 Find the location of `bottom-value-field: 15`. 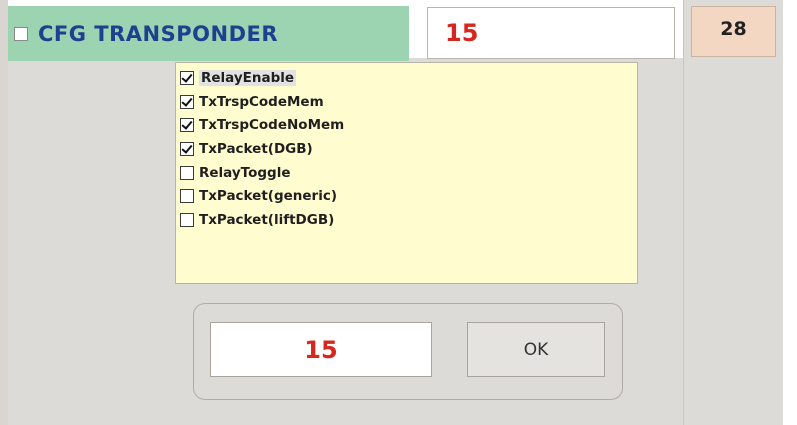

bottom-value-field: 15 is located at coordinates (321, 349).